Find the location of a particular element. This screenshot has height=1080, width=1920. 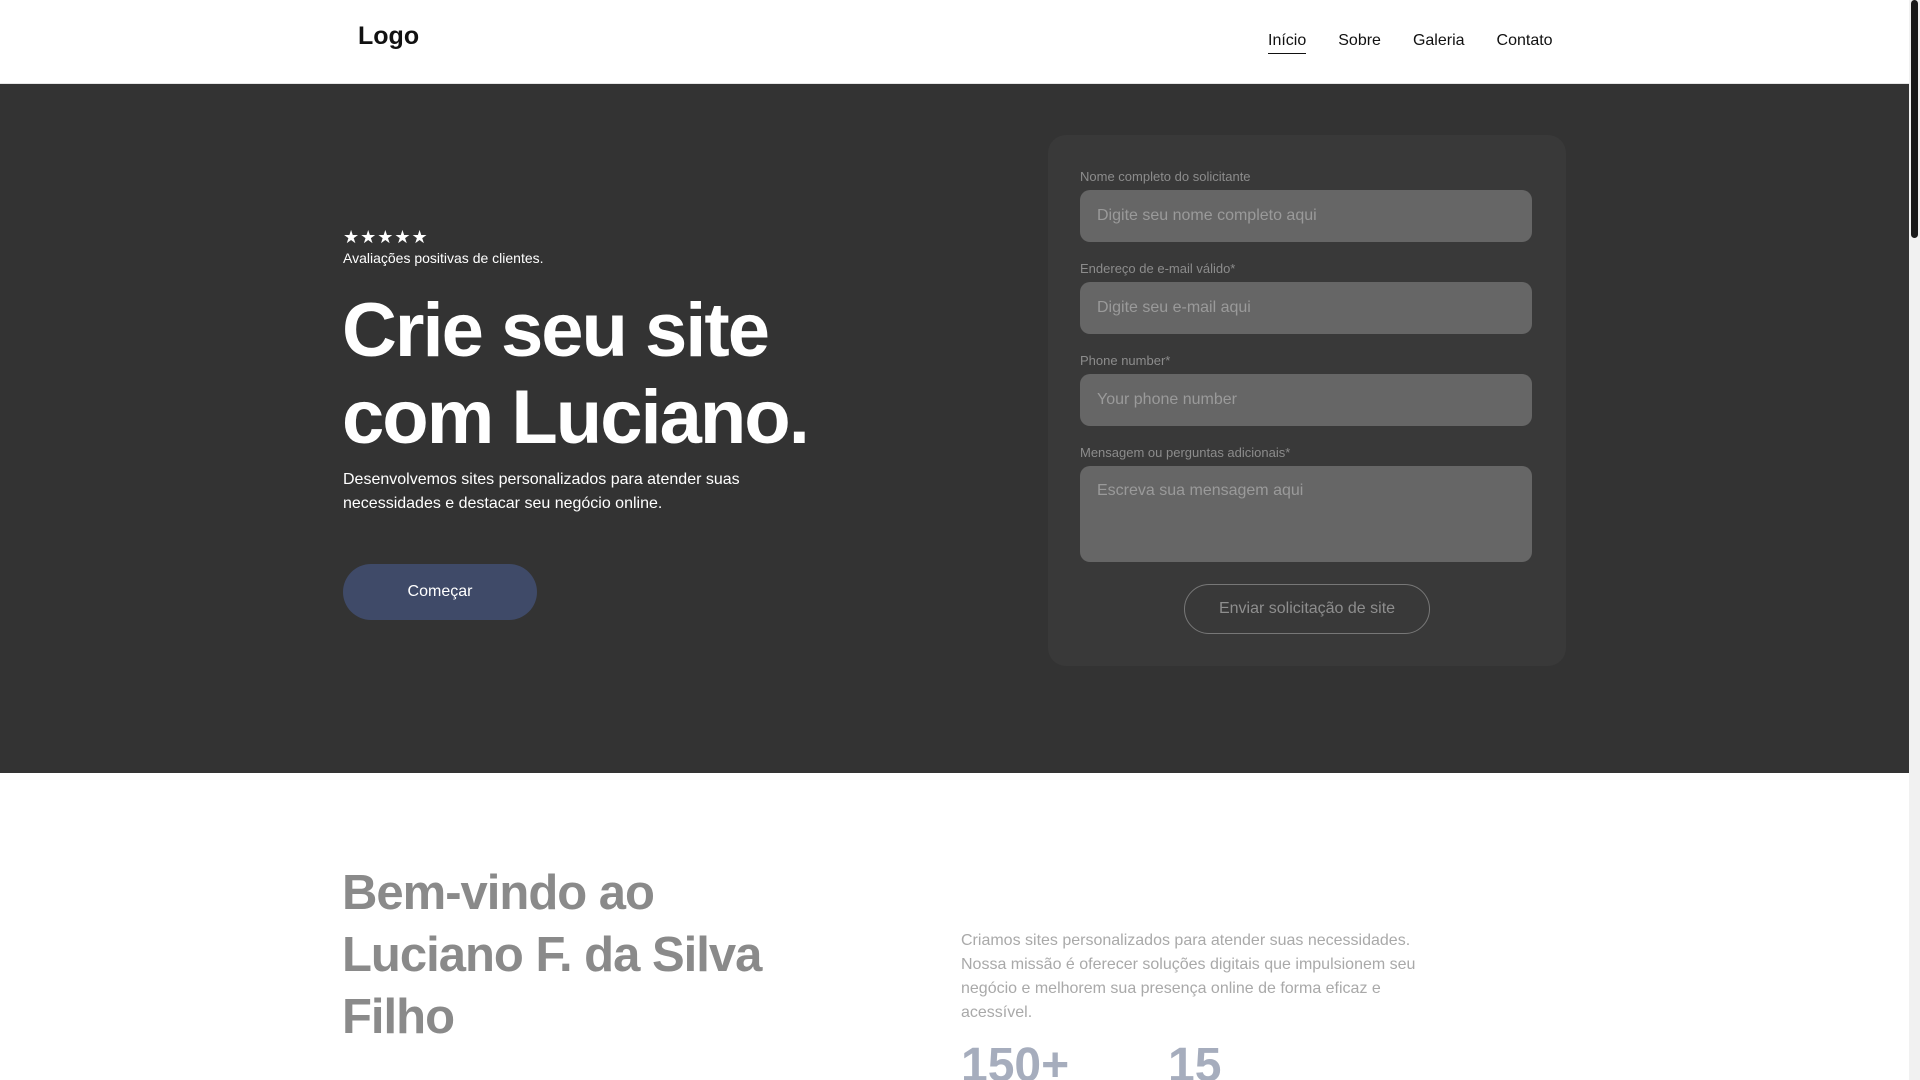

main-nav: Início Sobre Galeria Contato is located at coordinates (1410, 43).